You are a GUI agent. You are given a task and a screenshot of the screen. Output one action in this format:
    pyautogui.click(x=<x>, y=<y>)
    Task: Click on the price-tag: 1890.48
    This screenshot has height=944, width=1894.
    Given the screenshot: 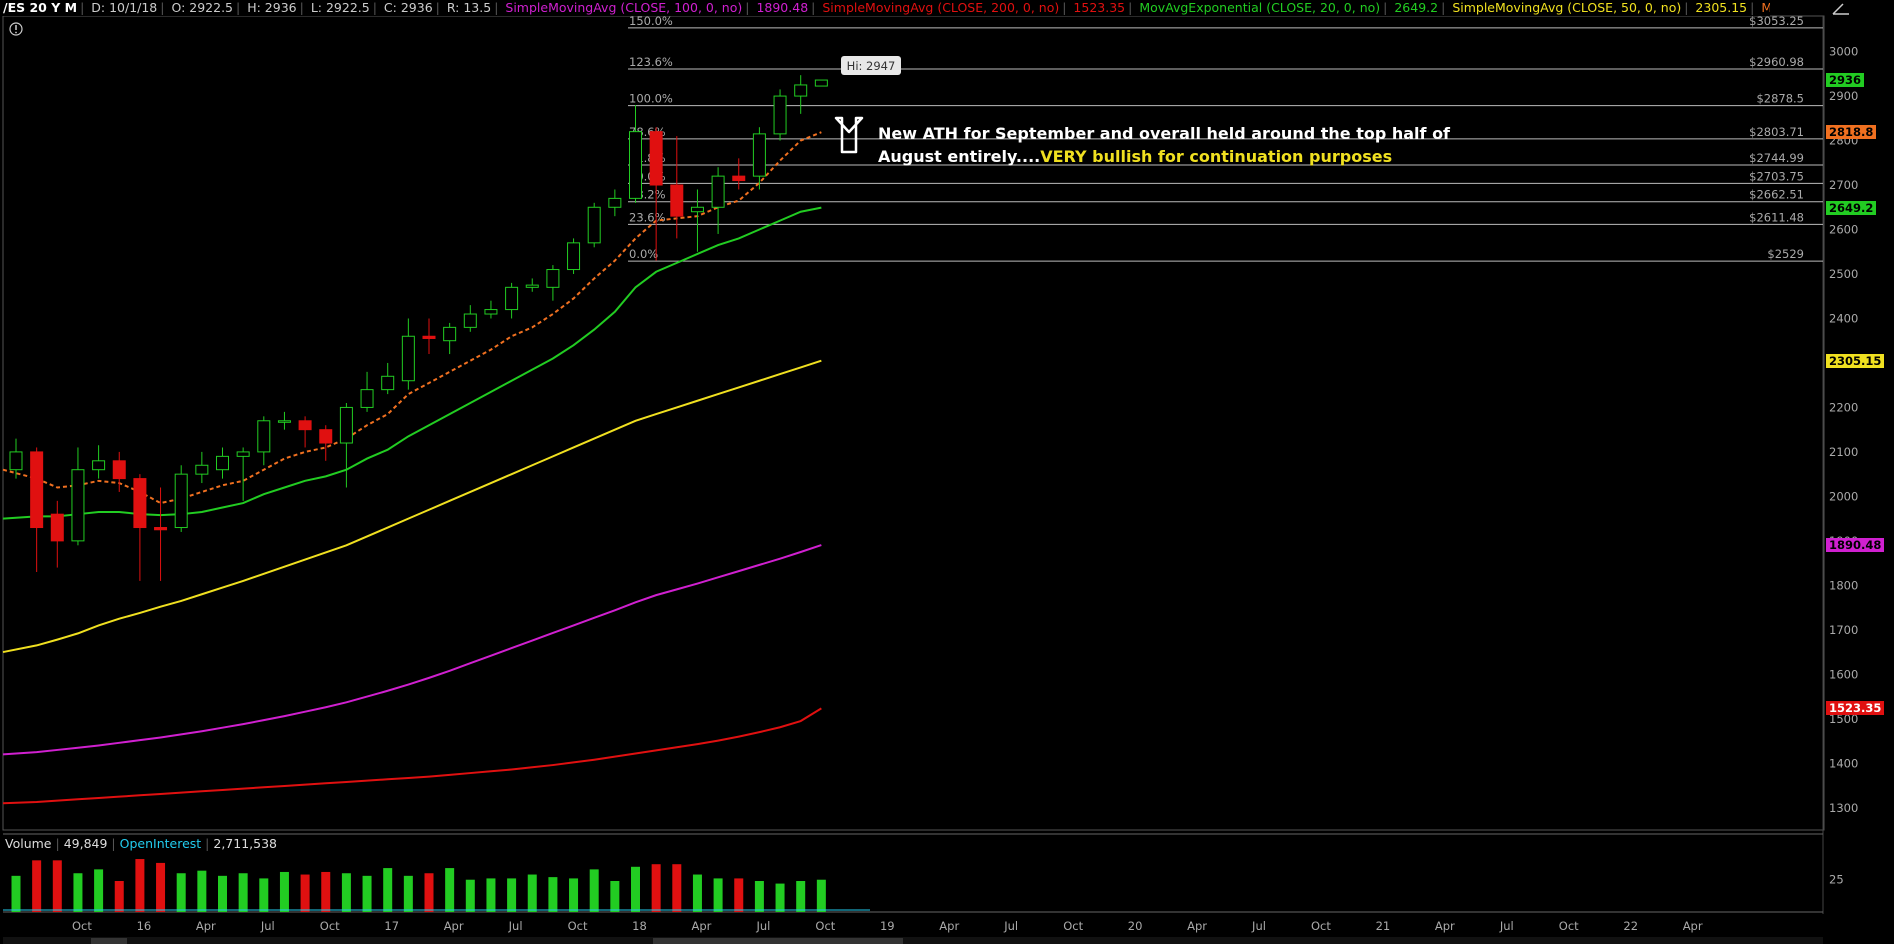 What is the action you would take?
    pyautogui.click(x=1855, y=545)
    